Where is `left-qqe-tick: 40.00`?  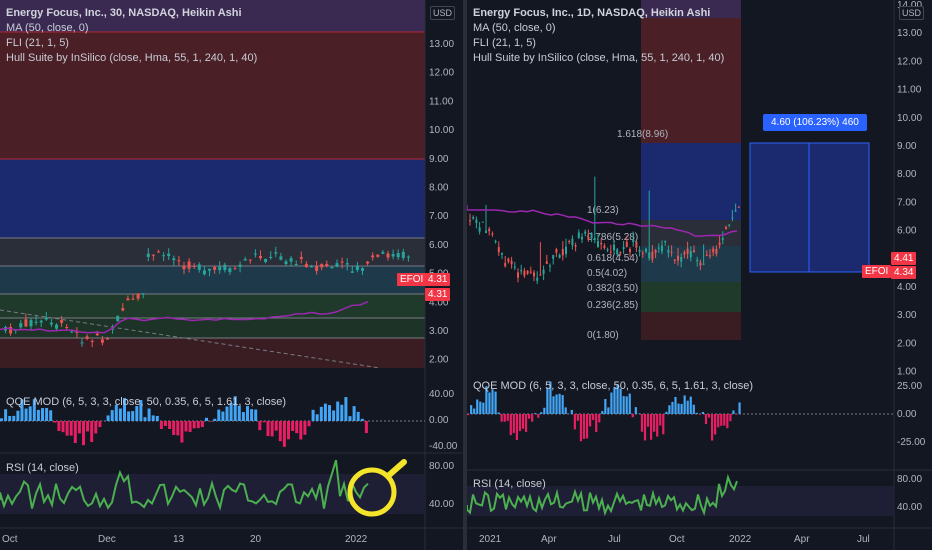
left-qqe-tick: 40.00 is located at coordinates (441, 394).